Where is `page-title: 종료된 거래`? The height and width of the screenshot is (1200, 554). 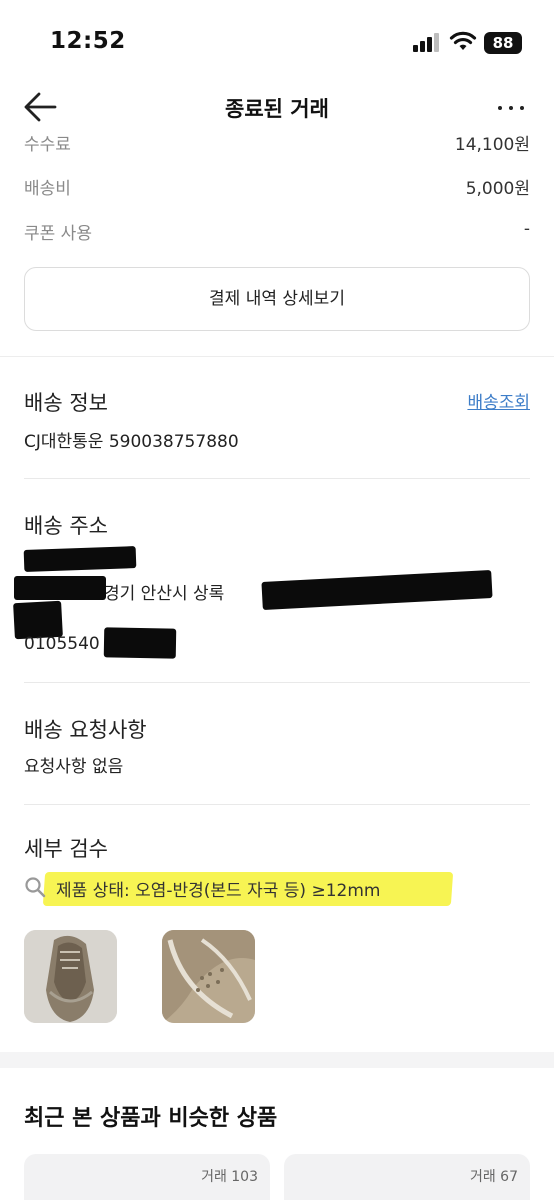 page-title: 종료된 거래 is located at coordinates (277, 109).